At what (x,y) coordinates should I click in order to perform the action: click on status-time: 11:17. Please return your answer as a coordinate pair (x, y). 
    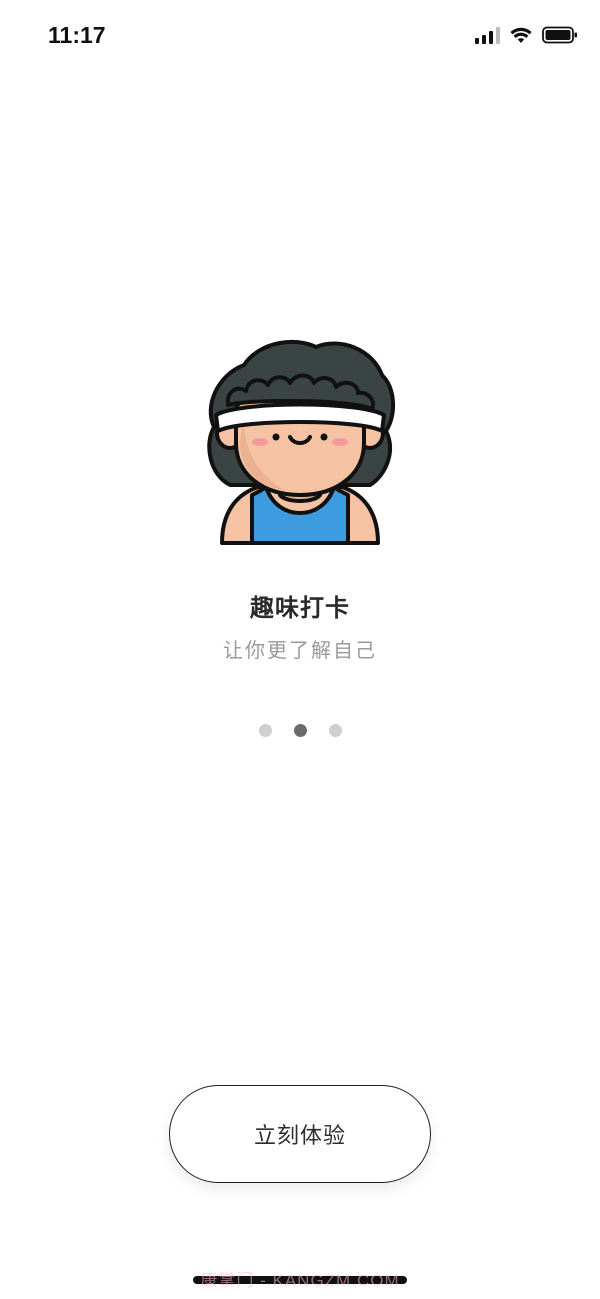
    Looking at the image, I should click on (77, 35).